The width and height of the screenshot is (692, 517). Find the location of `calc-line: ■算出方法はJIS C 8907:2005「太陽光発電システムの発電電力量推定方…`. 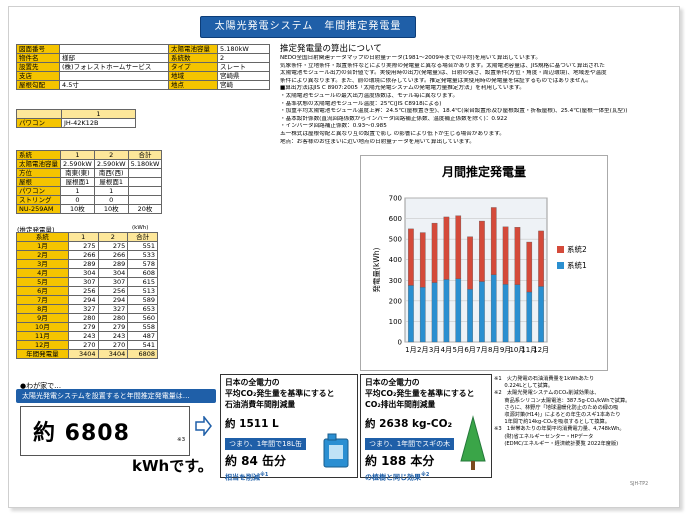

calc-line: ■算出方法はJIS C 8907:2005「太陽光発電システムの発電電力量推定方… is located at coordinates (402, 88).